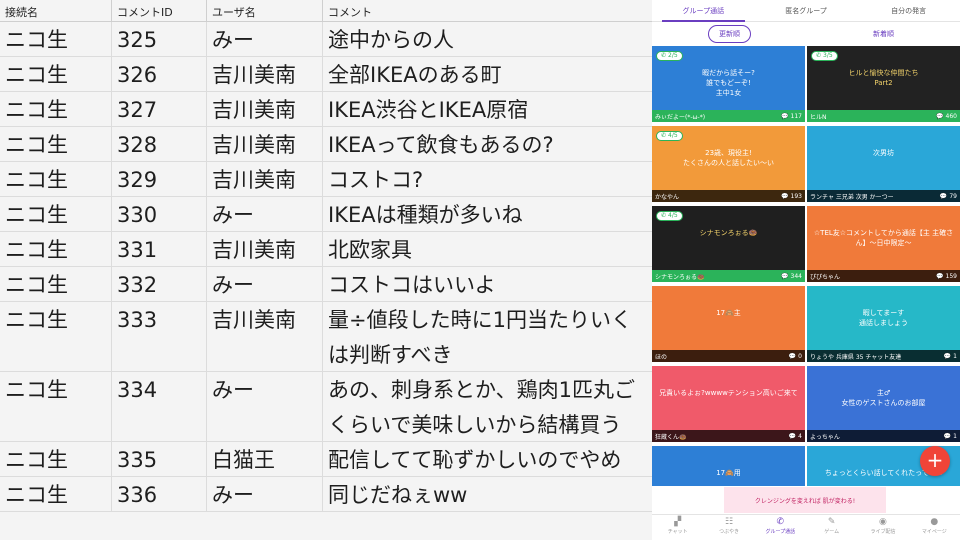  Describe the element at coordinates (326, 179) in the screenshot. I see `table-row: ニコ生 329 吉川美南 コストコ?` at that location.